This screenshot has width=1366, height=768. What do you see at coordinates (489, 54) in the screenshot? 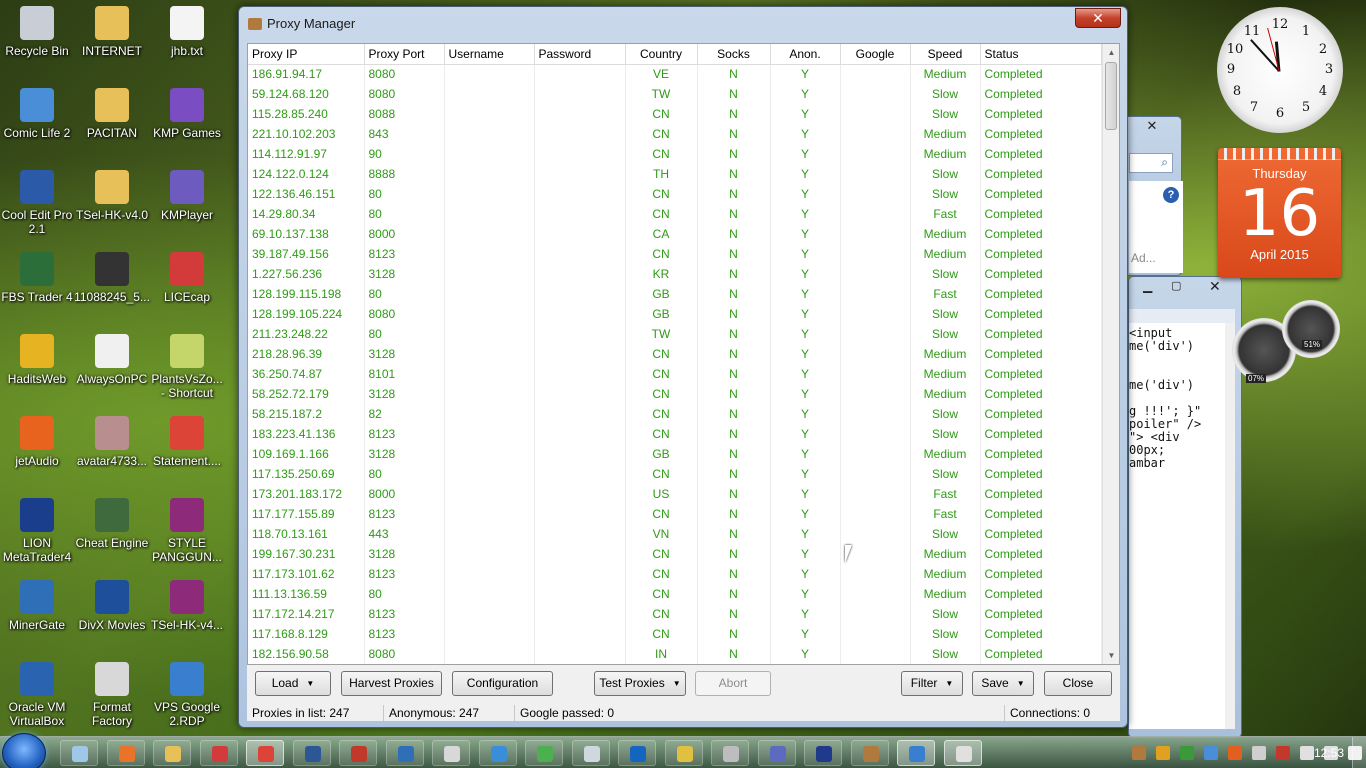
I see `column-header: Username` at bounding box center [489, 54].